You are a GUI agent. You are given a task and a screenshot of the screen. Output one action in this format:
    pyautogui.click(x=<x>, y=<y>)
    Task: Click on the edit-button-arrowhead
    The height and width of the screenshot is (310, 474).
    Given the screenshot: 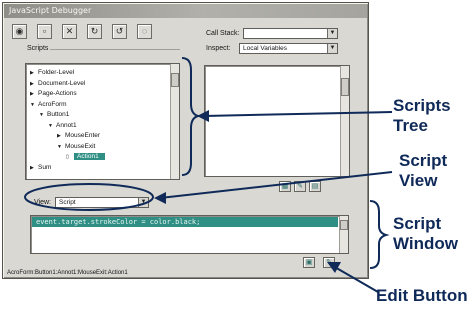 What is the action you would take?
    pyautogui.click(x=334, y=267)
    